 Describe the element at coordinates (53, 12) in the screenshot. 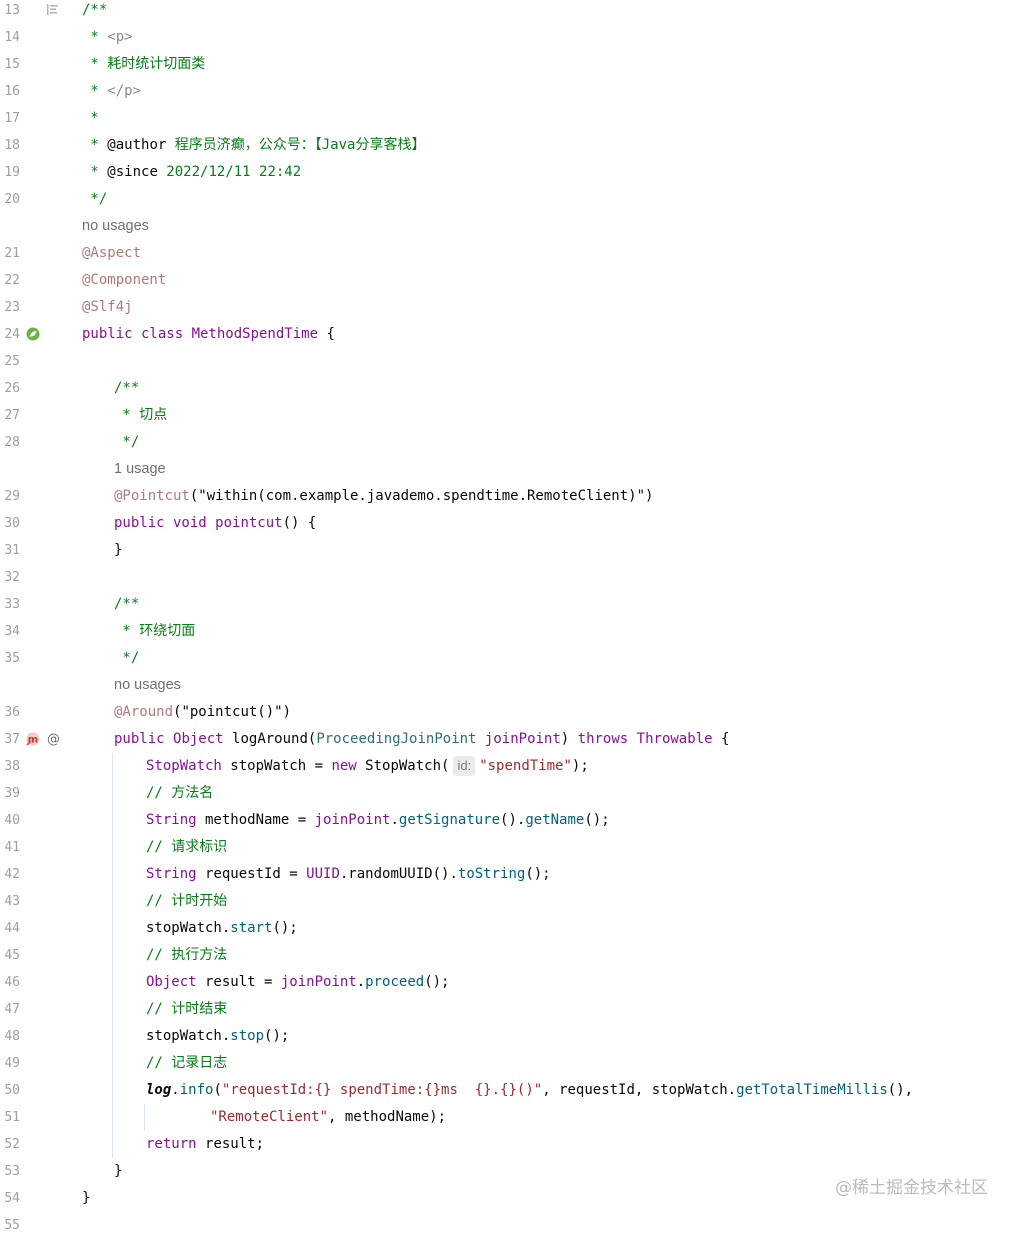

I see `fold-marker-icon` at that location.